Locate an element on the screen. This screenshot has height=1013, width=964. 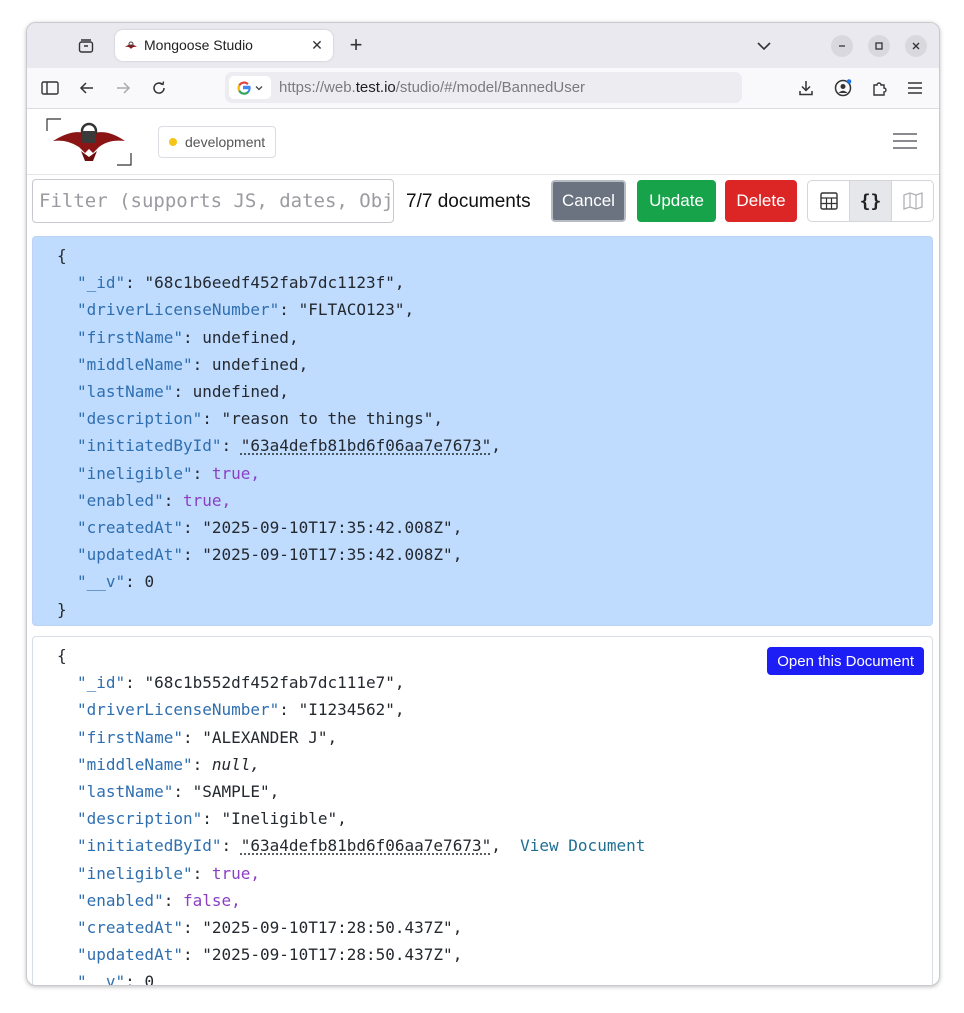
window-close-icon is located at coordinates (916, 46).